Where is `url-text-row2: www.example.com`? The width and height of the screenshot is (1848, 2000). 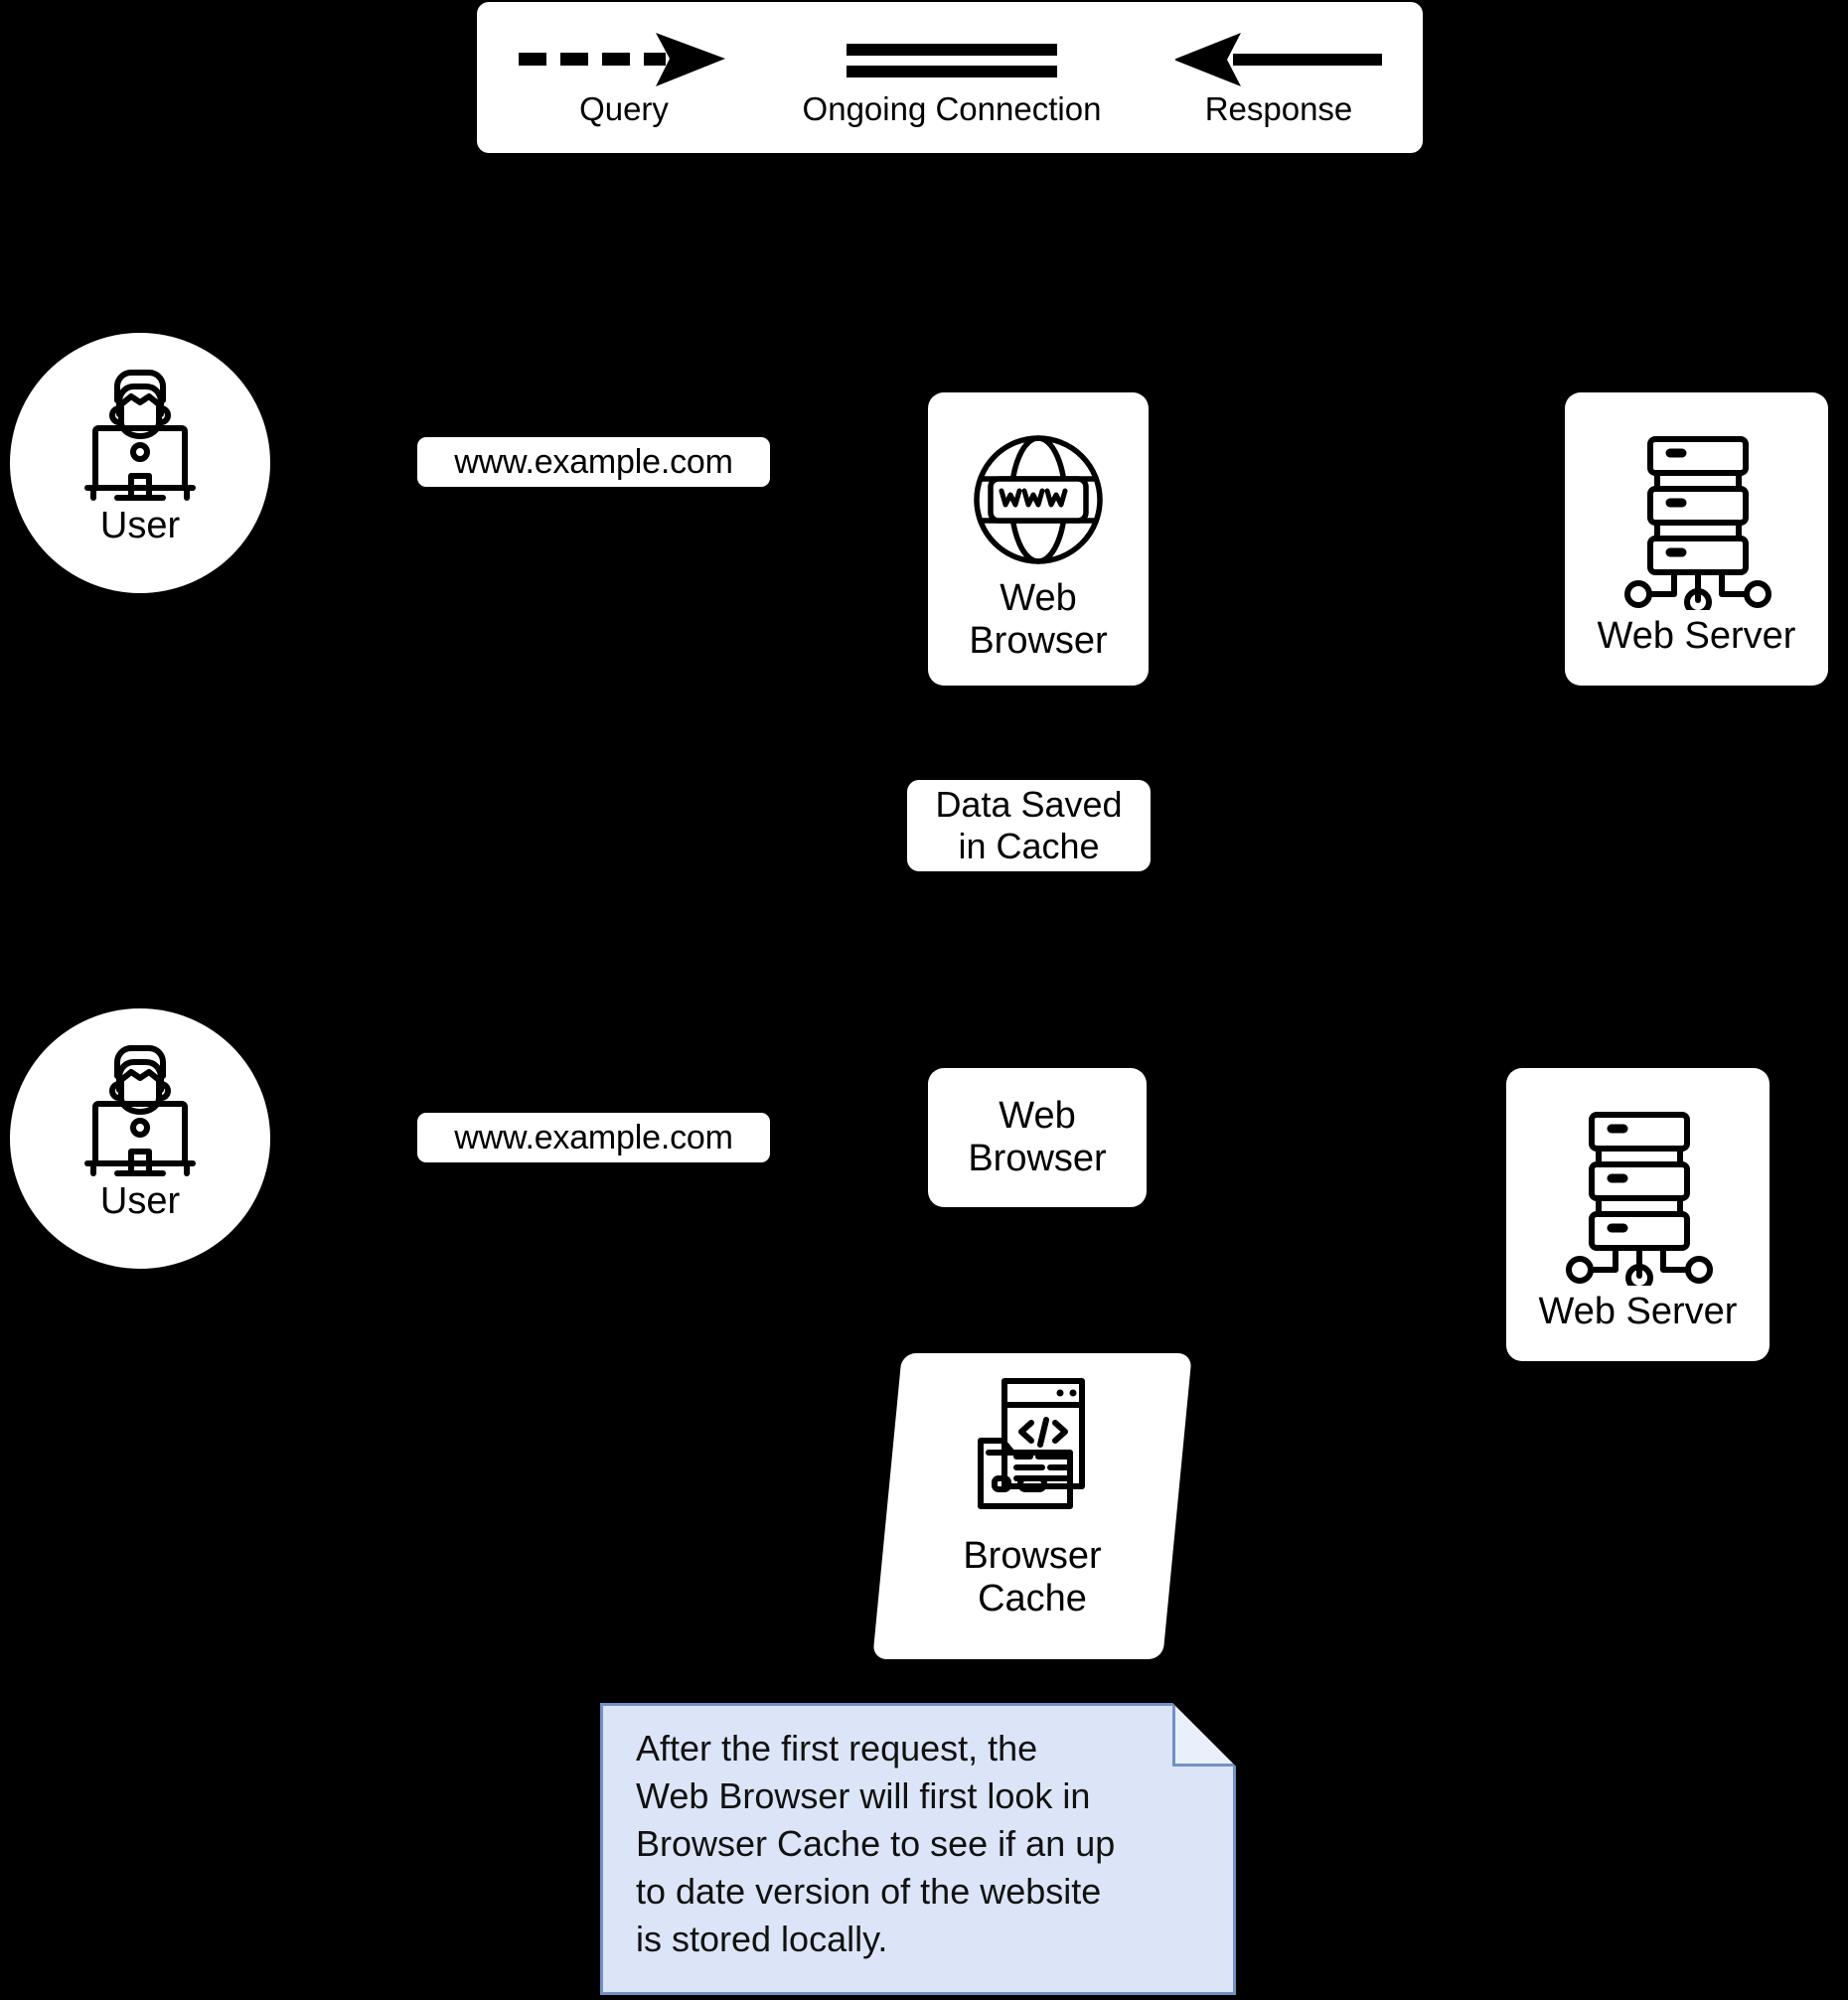 url-text-row2: www.example.com is located at coordinates (593, 1137).